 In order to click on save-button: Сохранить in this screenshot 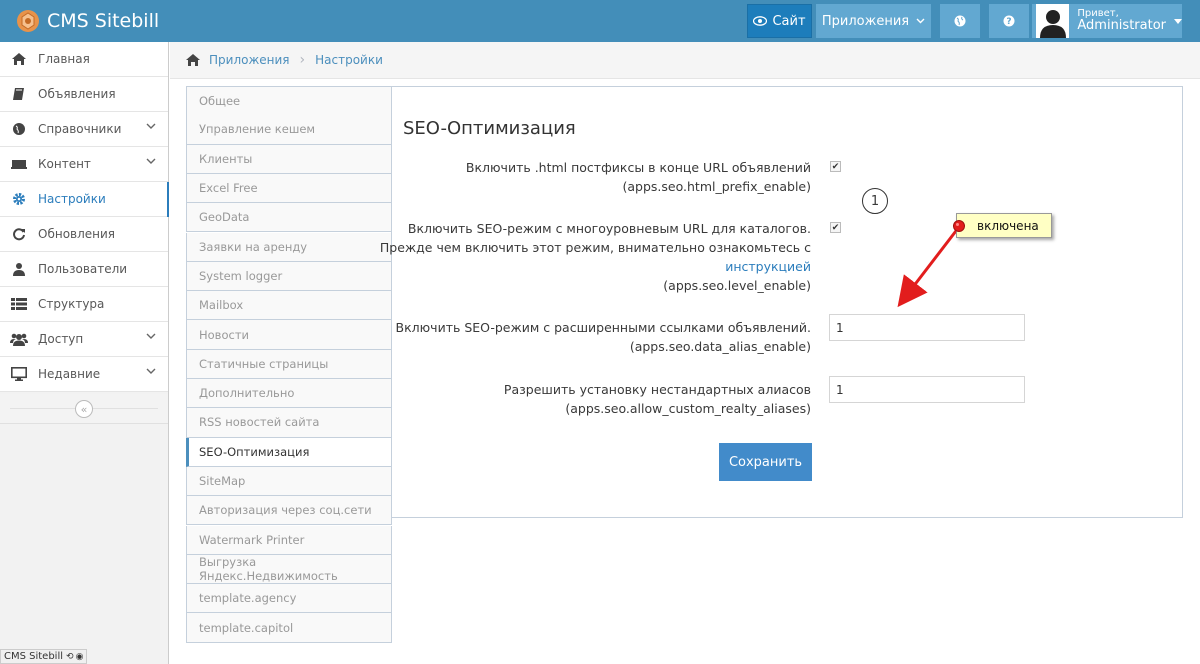, I will do `click(765, 462)`.